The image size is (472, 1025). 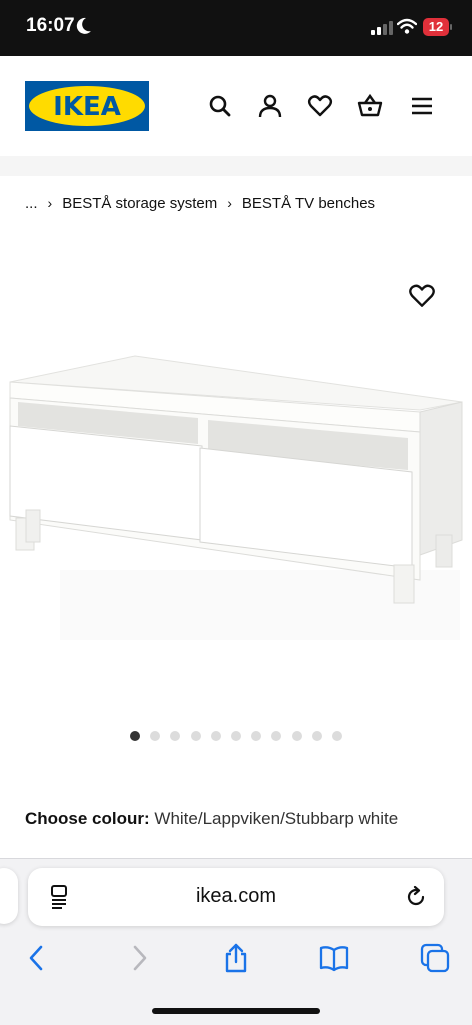 I want to click on profile-icon, so click(x=270, y=106).